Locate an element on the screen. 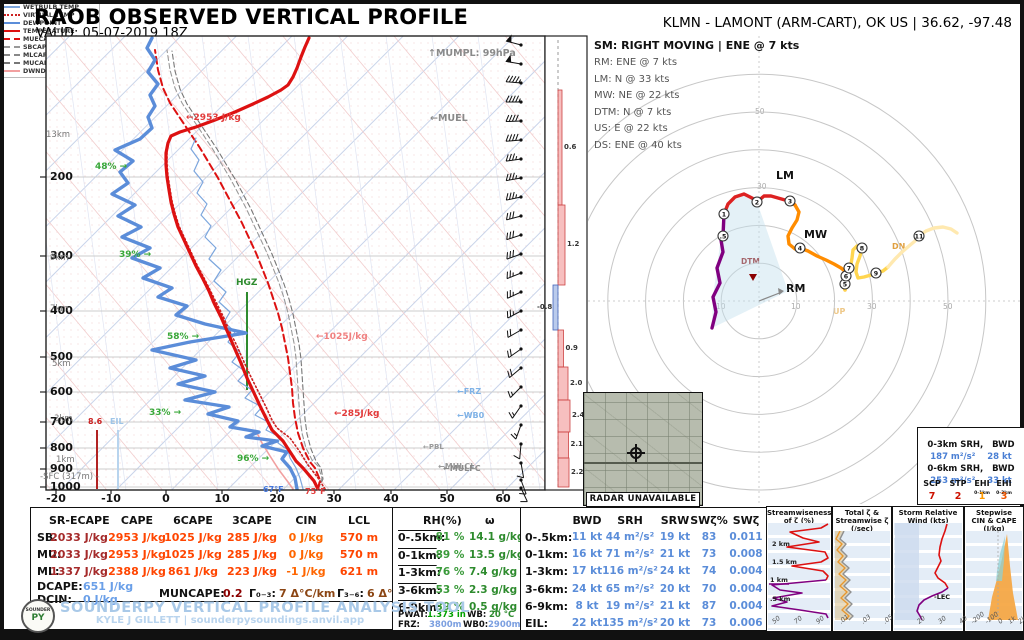  sounderpy-logo: SOUNDER PY is located at coordinates (38, 616).